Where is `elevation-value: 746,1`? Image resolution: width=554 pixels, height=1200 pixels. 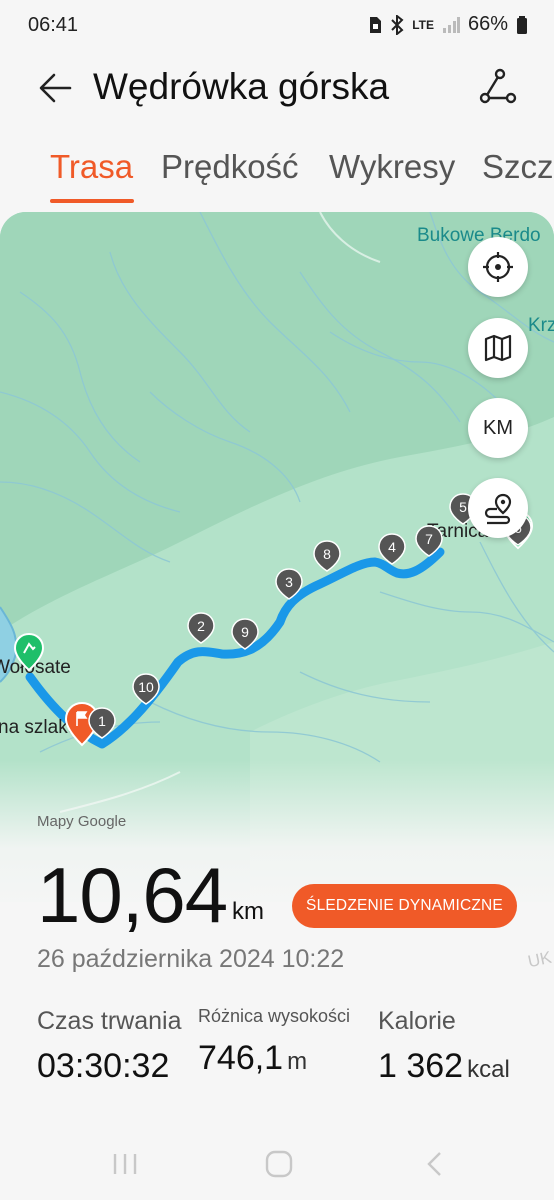 elevation-value: 746,1 is located at coordinates (241, 1058).